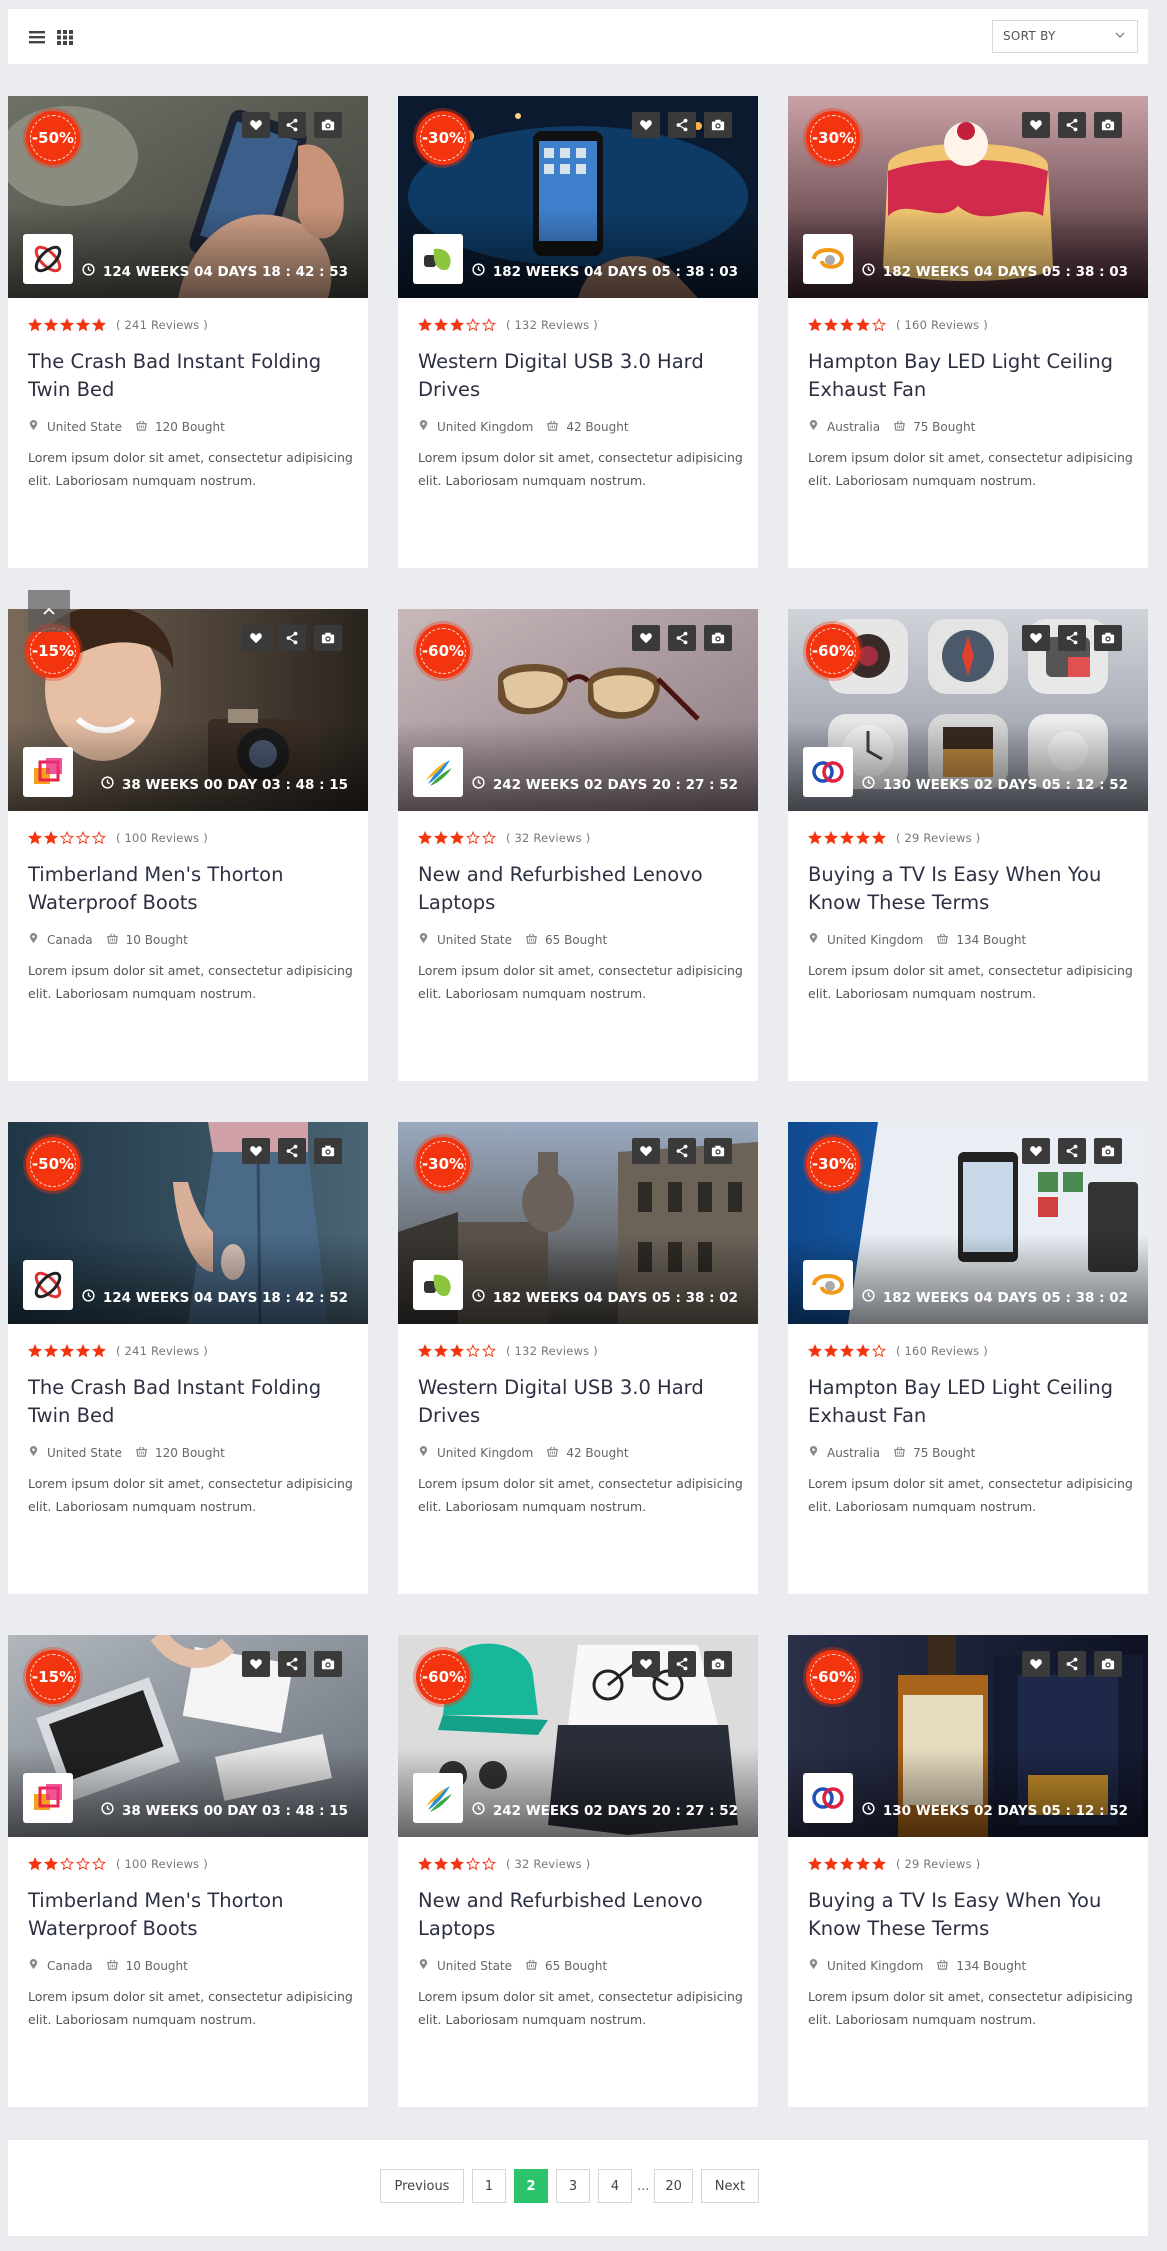  Describe the element at coordinates (489, 2186) in the screenshot. I see `page-1-button: 1` at that location.